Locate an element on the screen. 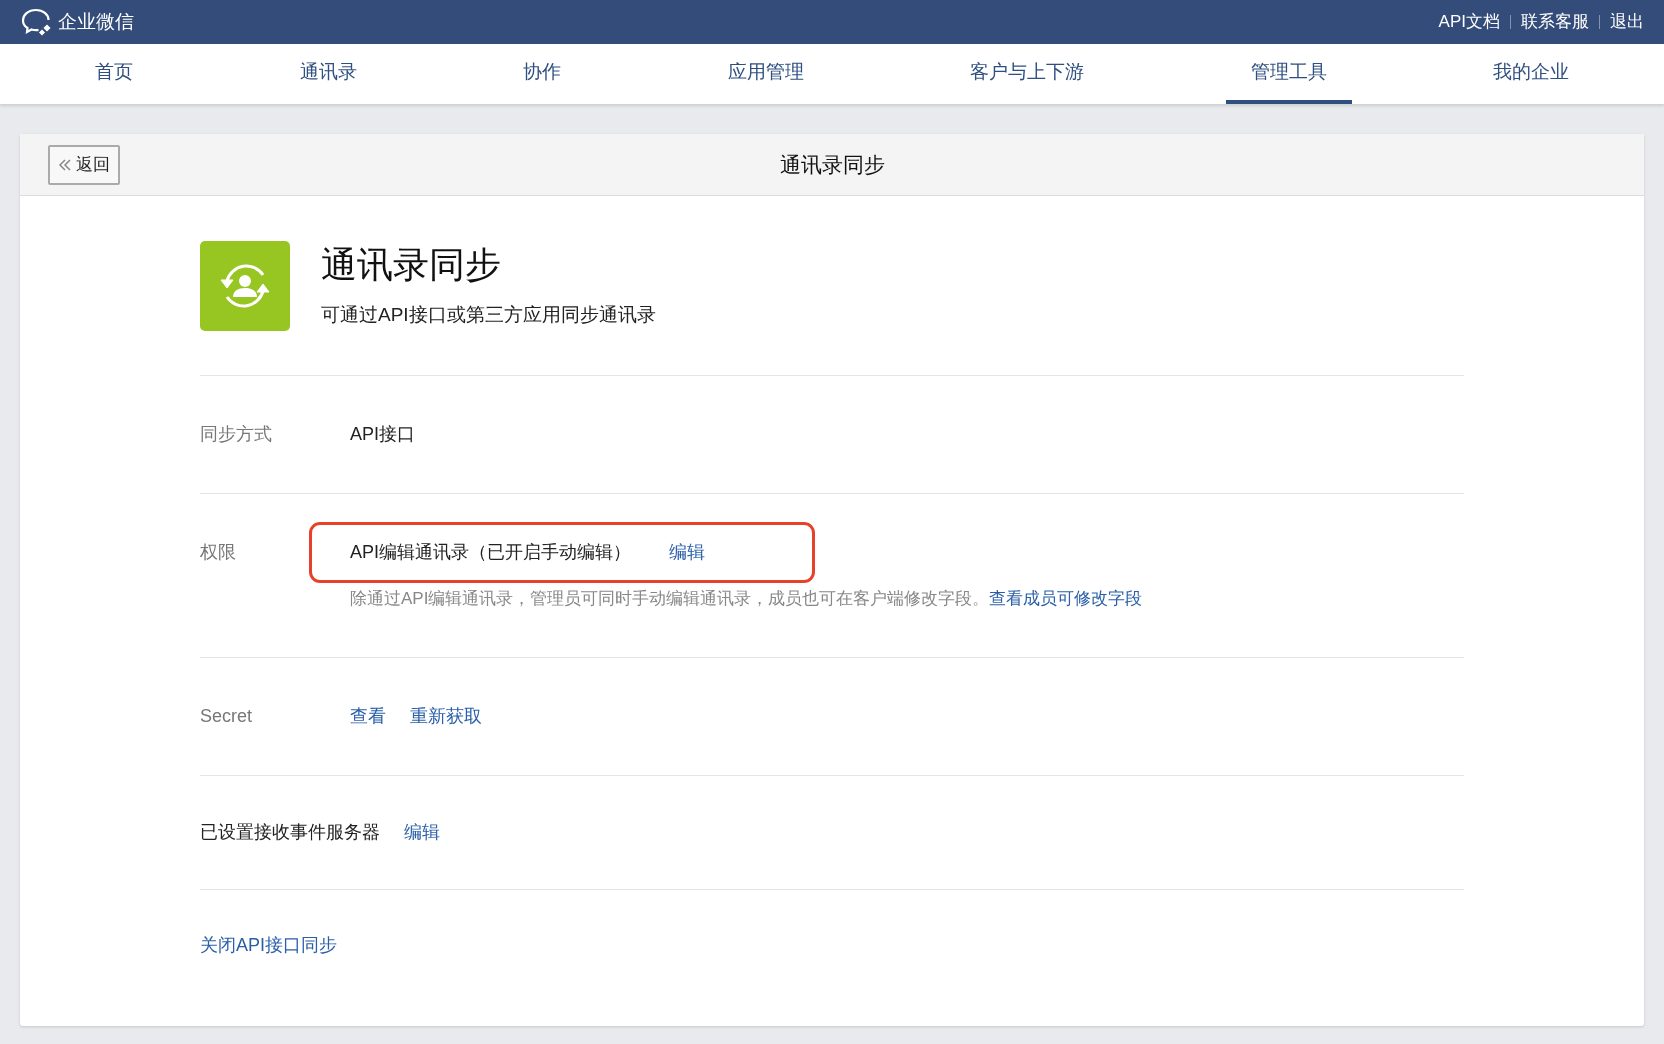 This screenshot has height=1044, width=1664. logo-text: 企业微信 is located at coordinates (96, 21).